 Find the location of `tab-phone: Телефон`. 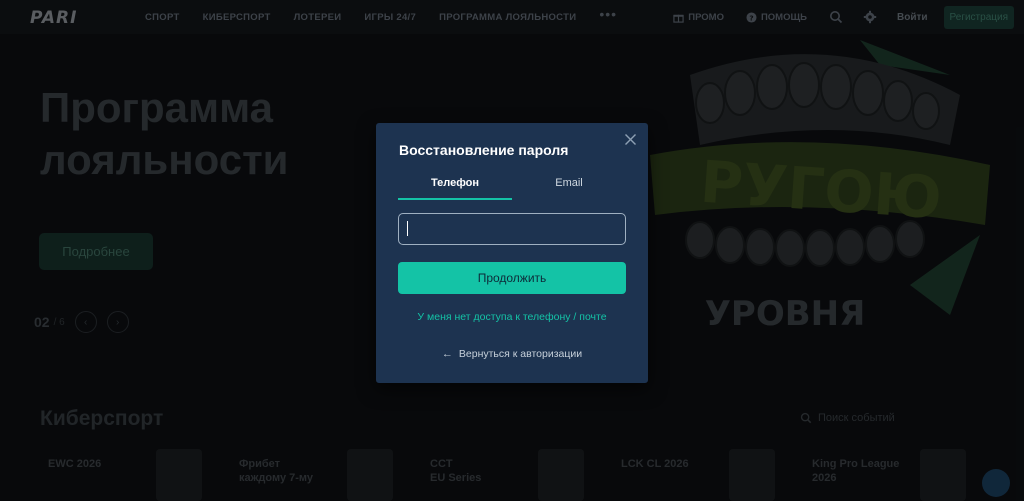

tab-phone: Телефон is located at coordinates (455, 187).